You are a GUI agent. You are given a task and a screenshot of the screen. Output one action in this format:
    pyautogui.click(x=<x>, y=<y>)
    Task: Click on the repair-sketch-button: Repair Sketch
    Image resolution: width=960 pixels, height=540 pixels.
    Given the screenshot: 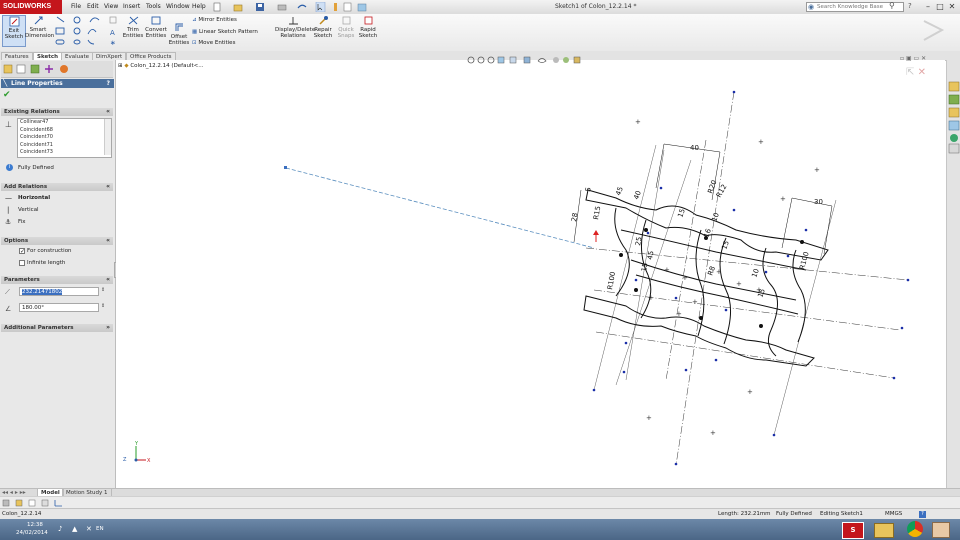 What is the action you would take?
    pyautogui.click(x=323, y=30)
    